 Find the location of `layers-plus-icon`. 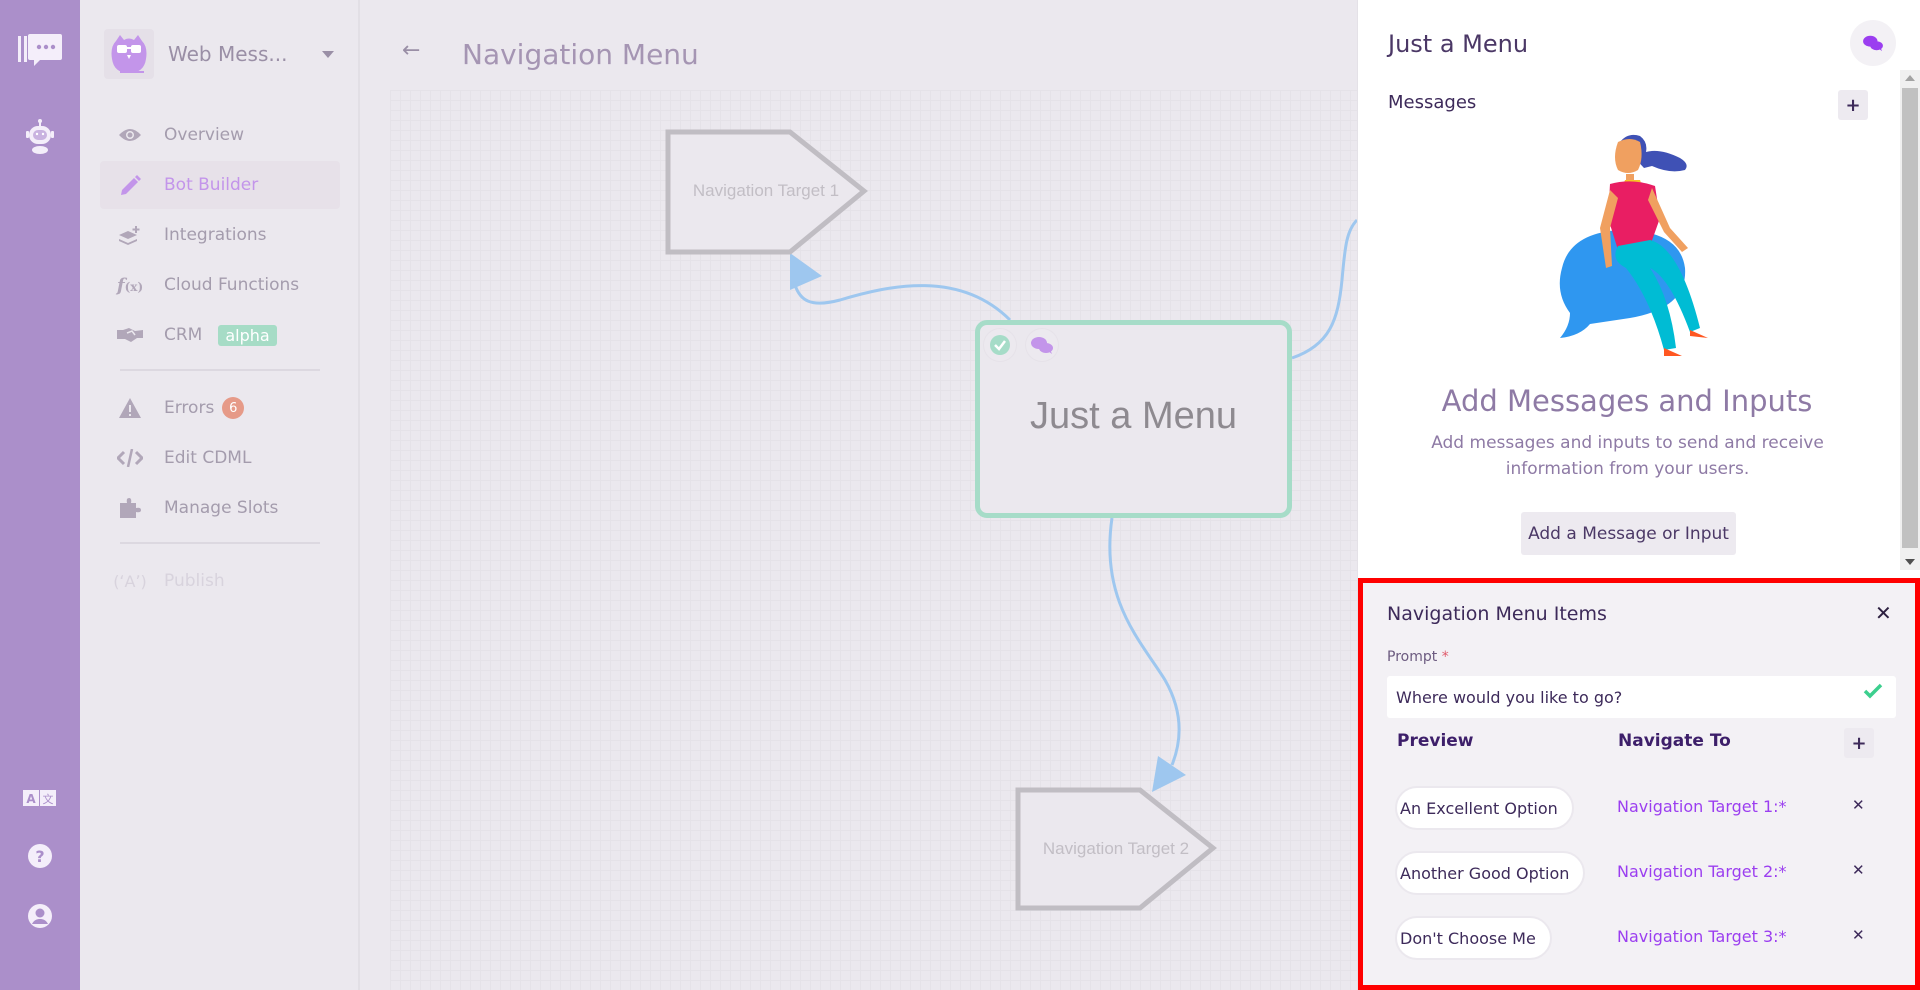

layers-plus-icon is located at coordinates (130, 235).